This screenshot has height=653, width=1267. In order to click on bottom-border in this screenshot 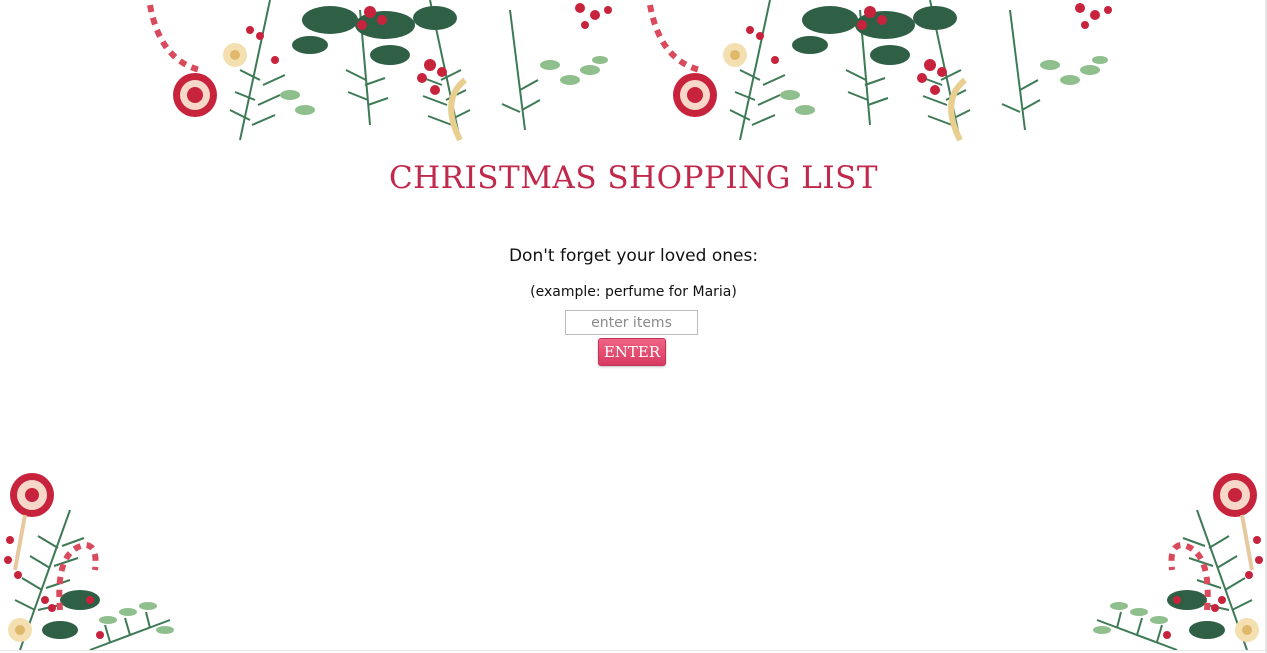, I will do `click(633, 650)`.